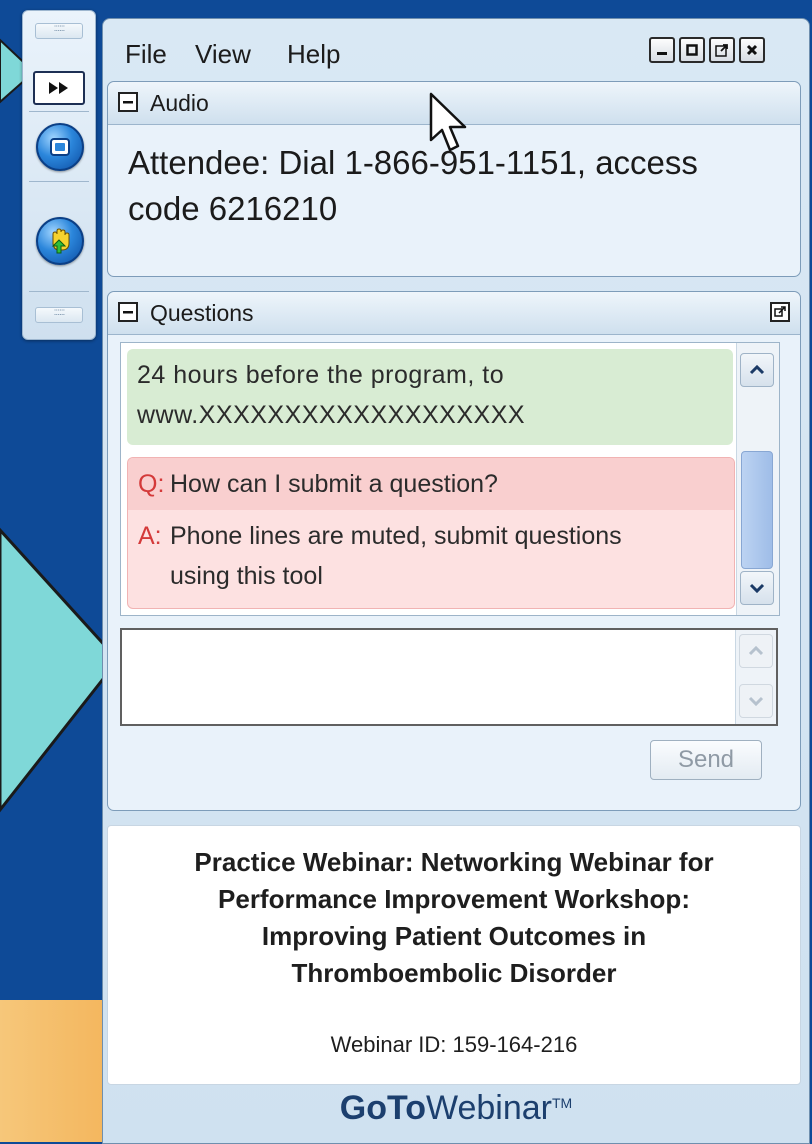 The width and height of the screenshot is (812, 1144). I want to click on menu-view: View, so click(223, 54).